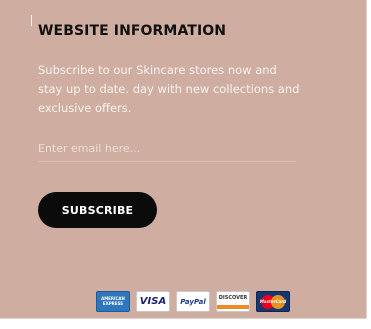  Describe the element at coordinates (167, 149) in the screenshot. I see `email-input` at that location.